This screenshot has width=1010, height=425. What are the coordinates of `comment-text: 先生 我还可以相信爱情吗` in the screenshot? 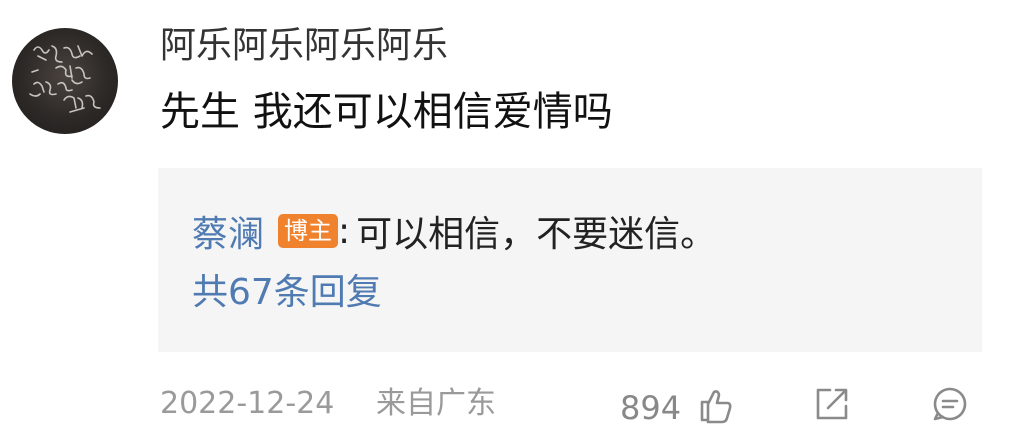 It's located at (386, 112).